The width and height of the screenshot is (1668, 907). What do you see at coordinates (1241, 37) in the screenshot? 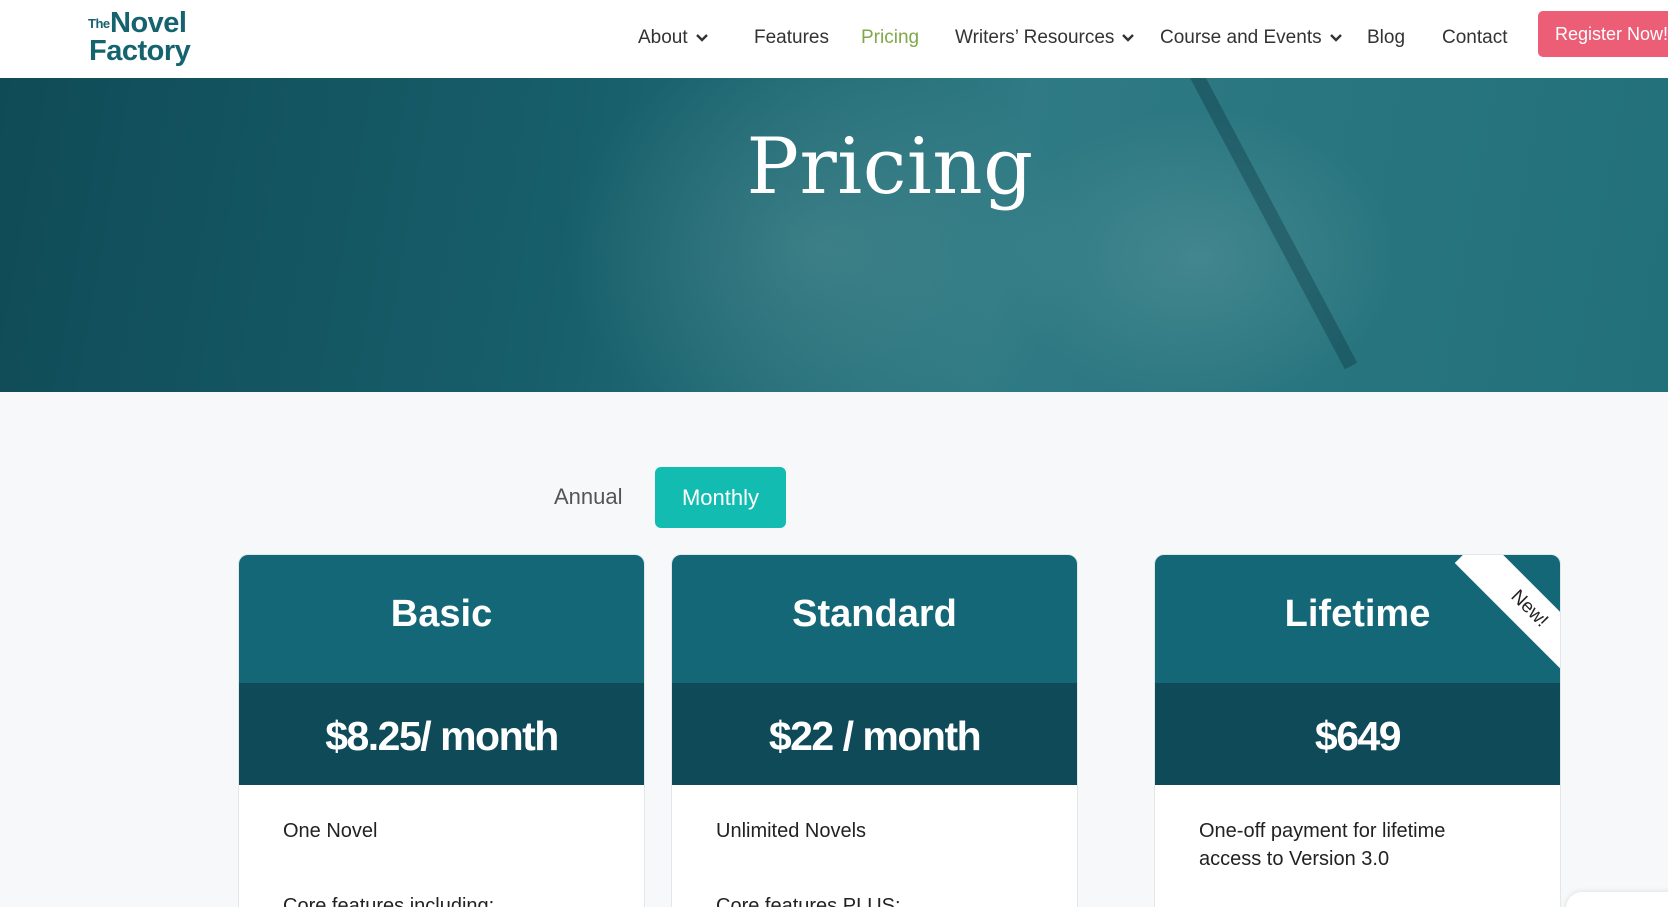
I see `nav-item-course-events-label: Course and Events` at bounding box center [1241, 37].